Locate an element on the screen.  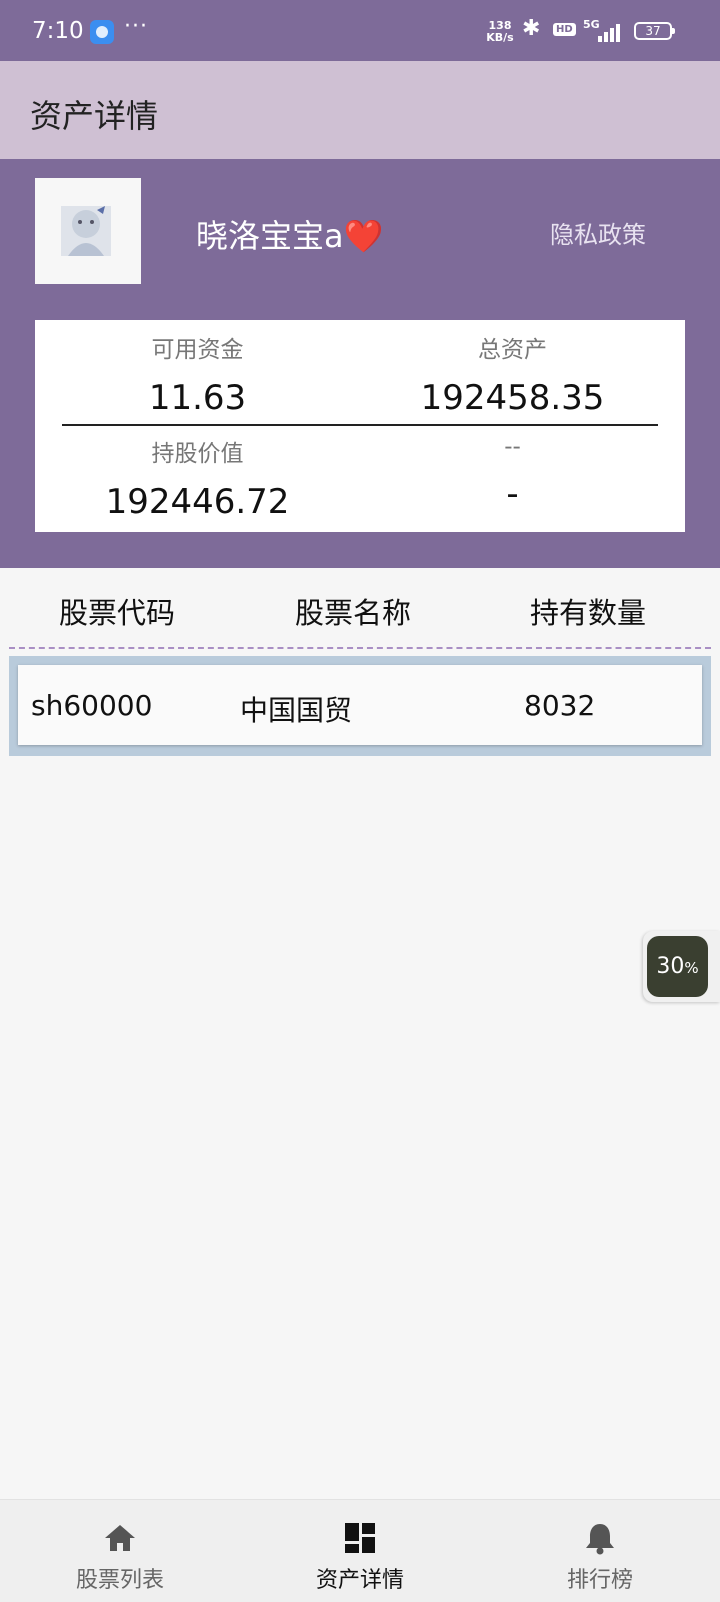
available-funds-label: 可用资金 is located at coordinates (197, 350).